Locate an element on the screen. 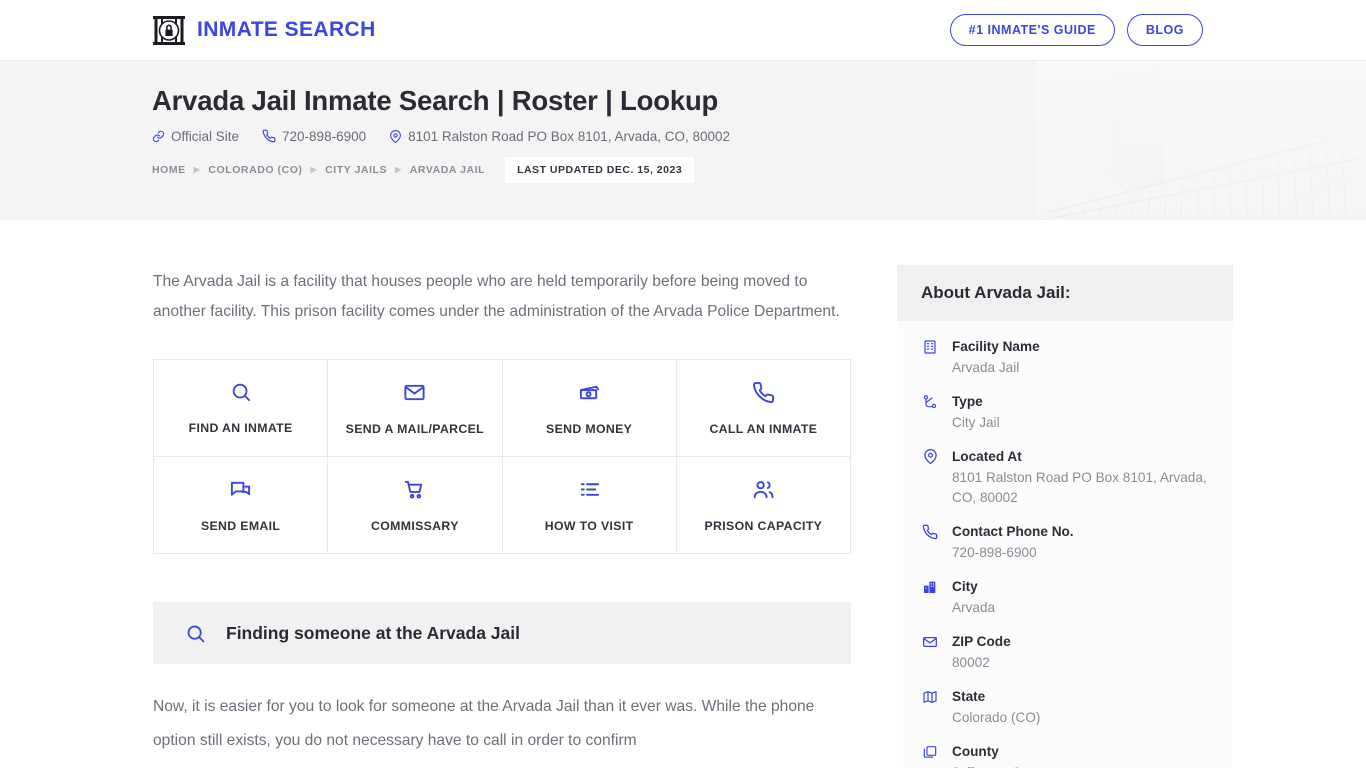  copy-icon is located at coordinates (930, 752).